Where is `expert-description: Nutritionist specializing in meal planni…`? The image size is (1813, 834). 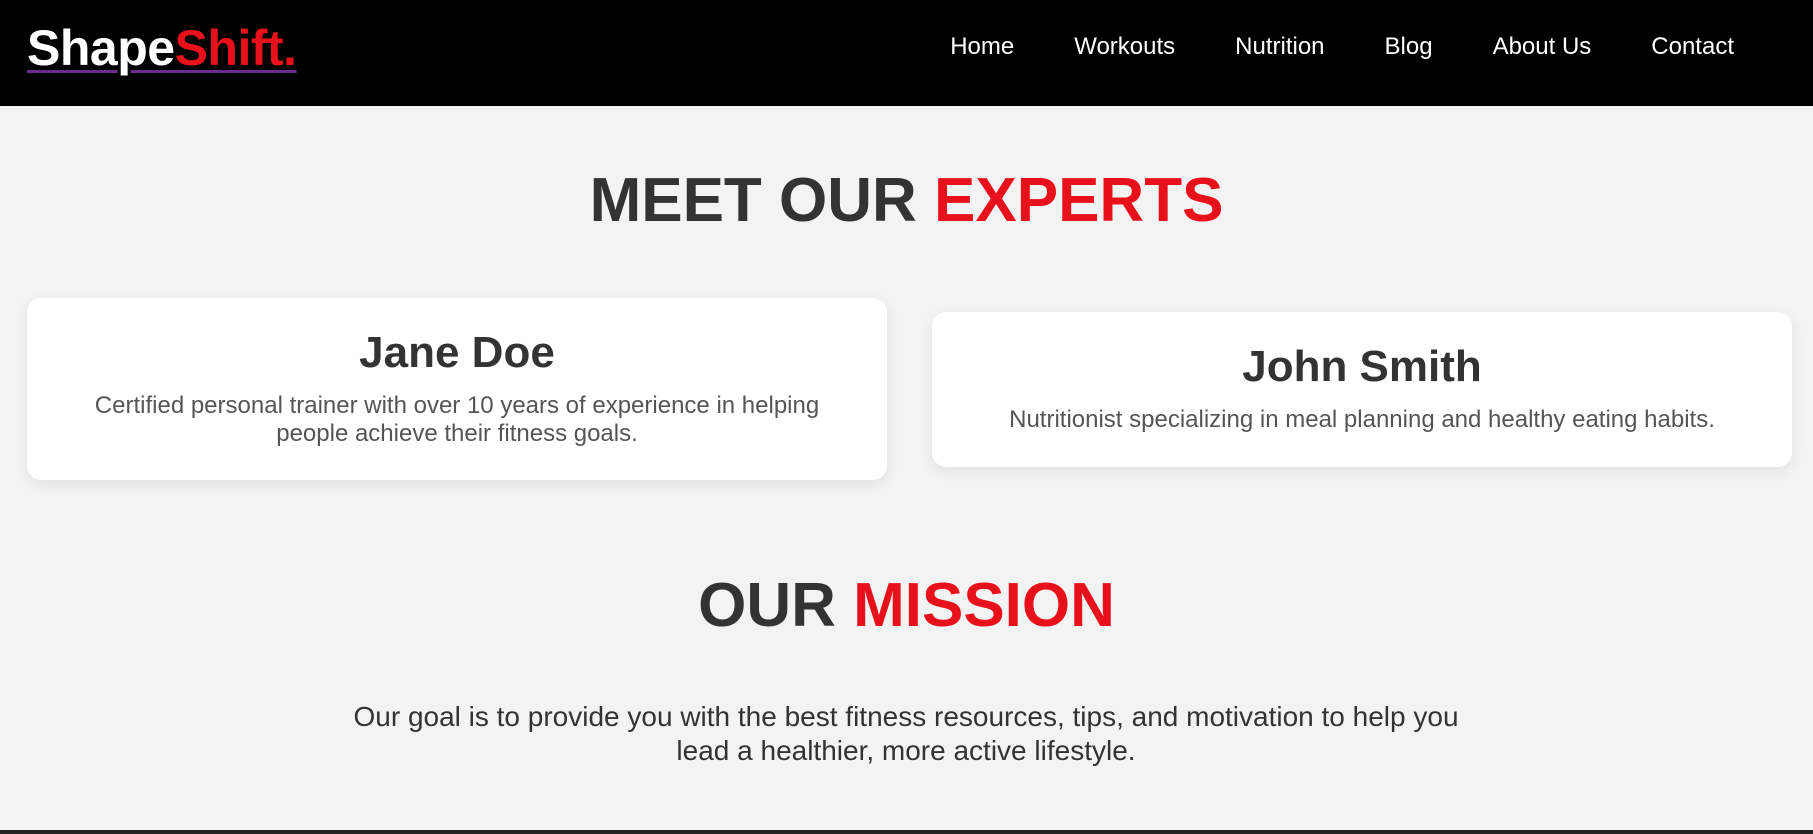
expert-description: Nutritionist specializing in meal planni… is located at coordinates (1362, 419).